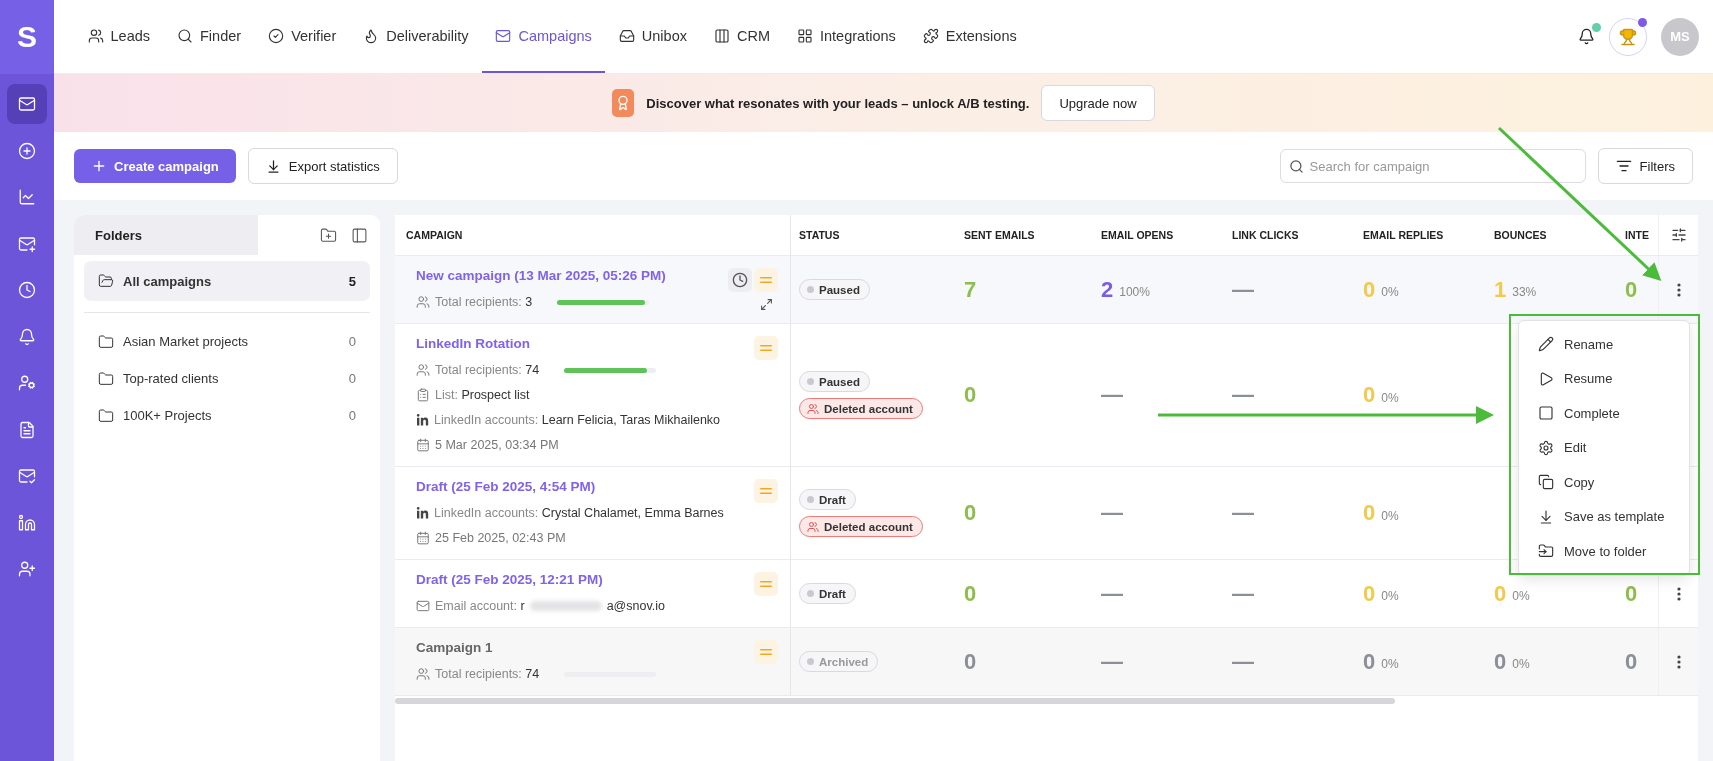 The height and width of the screenshot is (761, 1713). Describe the element at coordinates (1500, 289) in the screenshot. I see `metric-value: 1` at that location.